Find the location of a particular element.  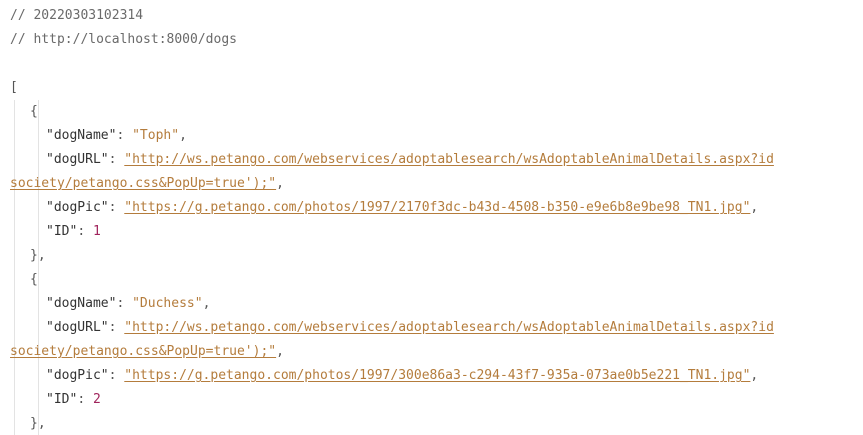

array-open-bracket: [ is located at coordinates (14, 87).